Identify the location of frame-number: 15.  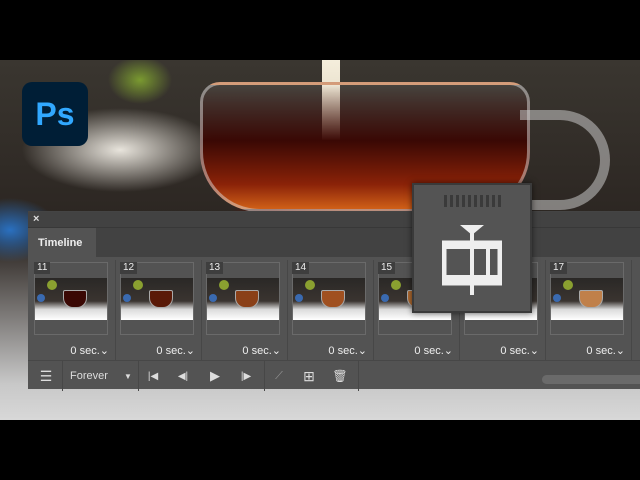
(387, 268).